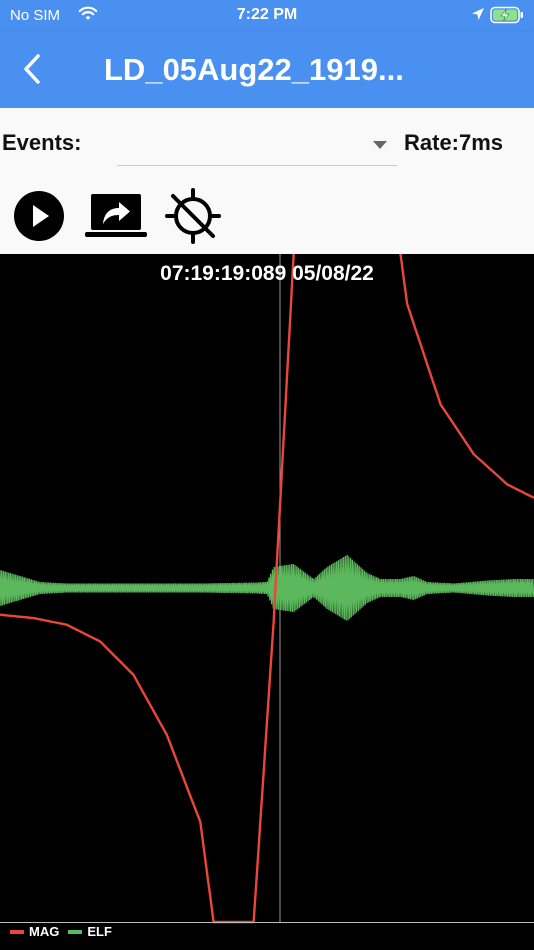  I want to click on location-reset-button, so click(193, 216).